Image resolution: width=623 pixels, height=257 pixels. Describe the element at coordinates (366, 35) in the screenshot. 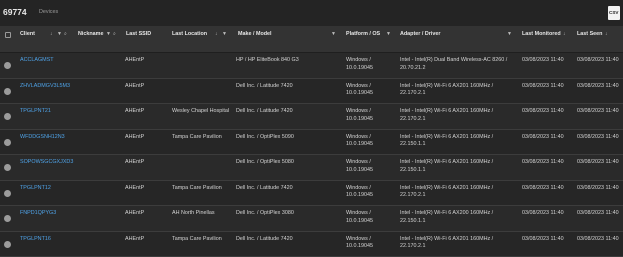

I see `column-header-platform-os: Platform / OS` at that location.